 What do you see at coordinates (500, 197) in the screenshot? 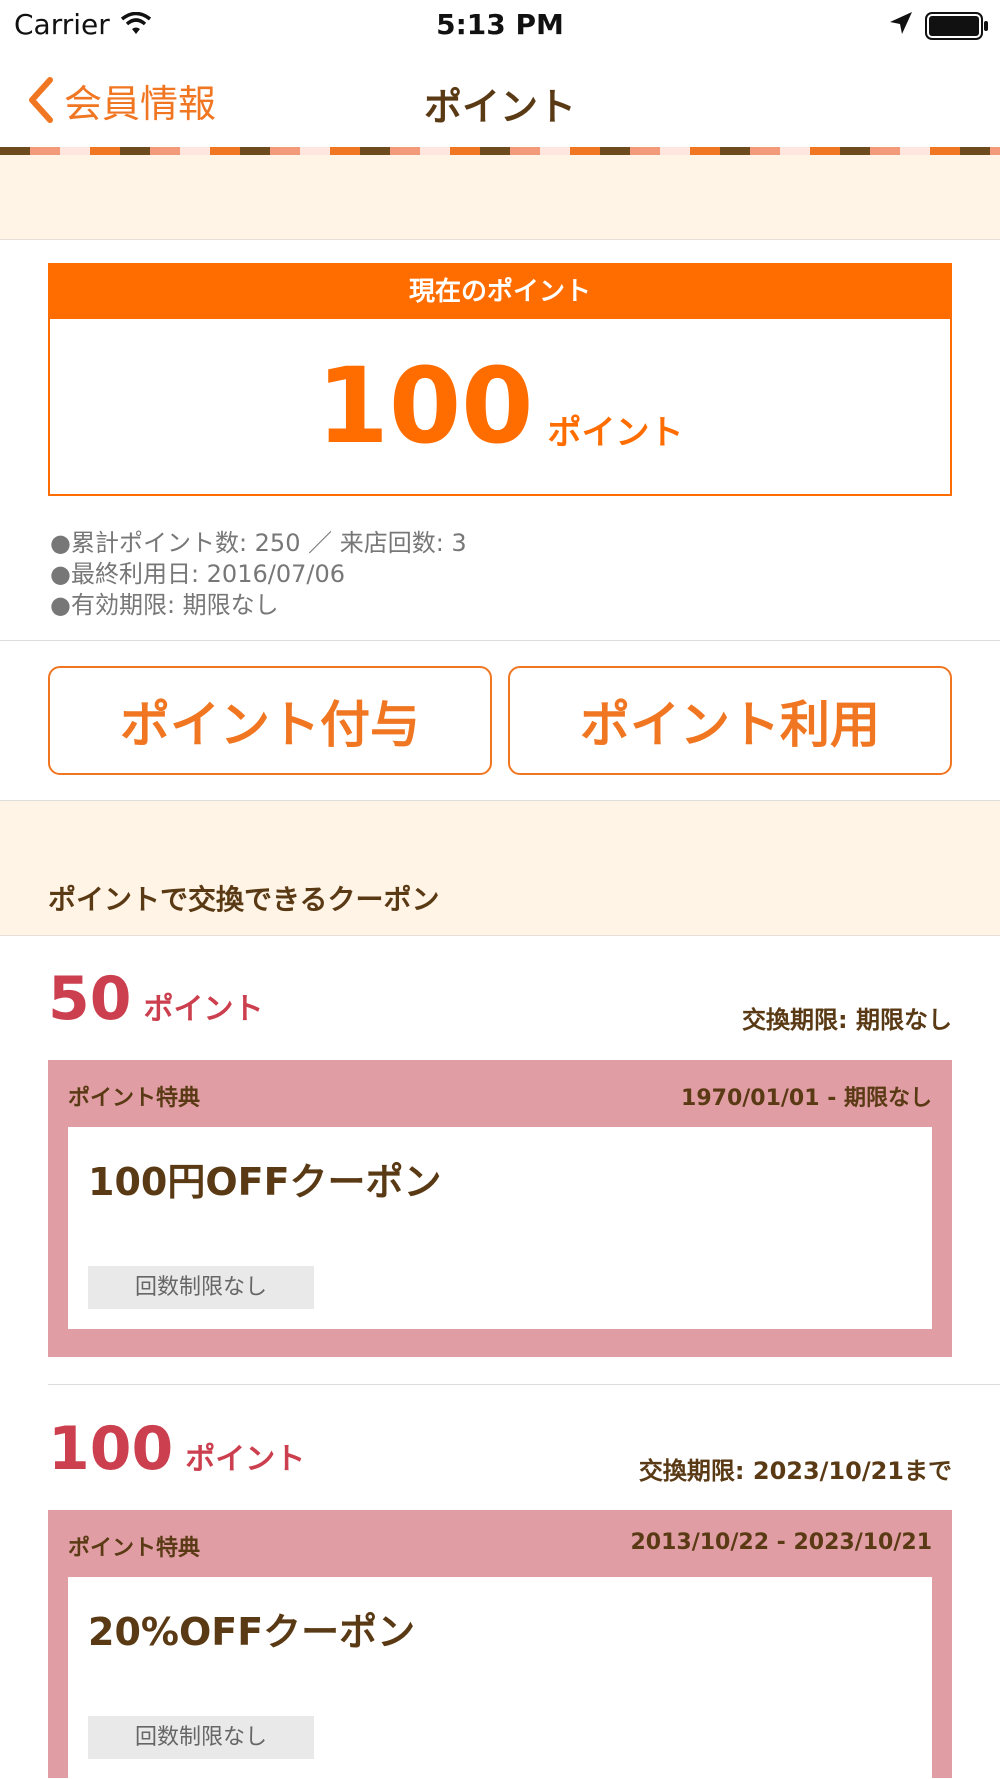
I see `top-band` at bounding box center [500, 197].